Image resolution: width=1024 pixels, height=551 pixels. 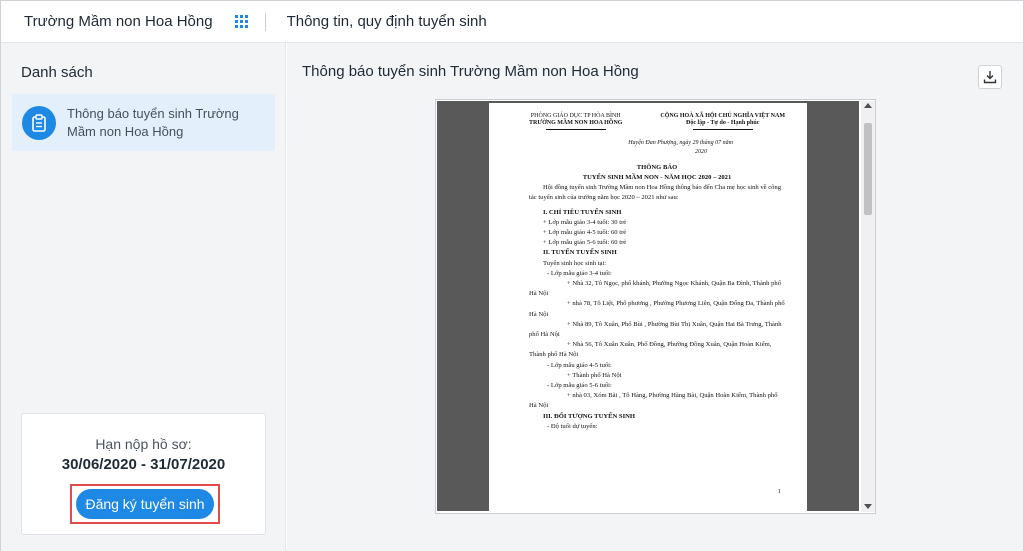 What do you see at coordinates (868, 506) in the screenshot?
I see `scroll-down-arrow-icon` at bounding box center [868, 506].